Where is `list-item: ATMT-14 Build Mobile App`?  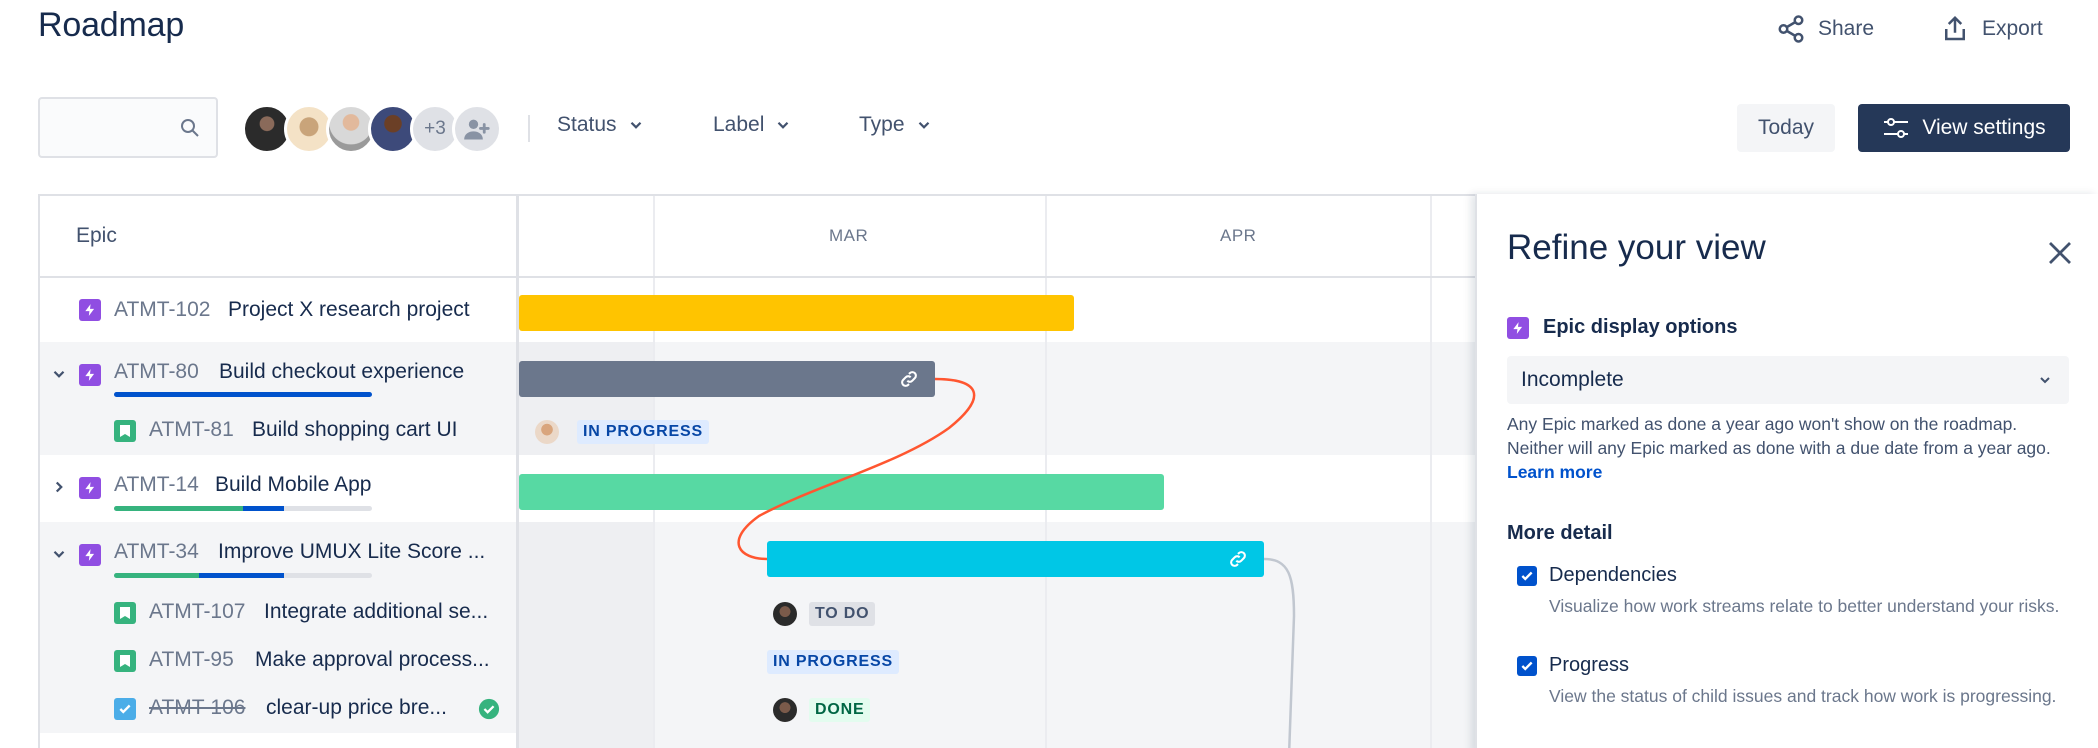
list-item: ATMT-14 Build Mobile App is located at coordinates (278, 488).